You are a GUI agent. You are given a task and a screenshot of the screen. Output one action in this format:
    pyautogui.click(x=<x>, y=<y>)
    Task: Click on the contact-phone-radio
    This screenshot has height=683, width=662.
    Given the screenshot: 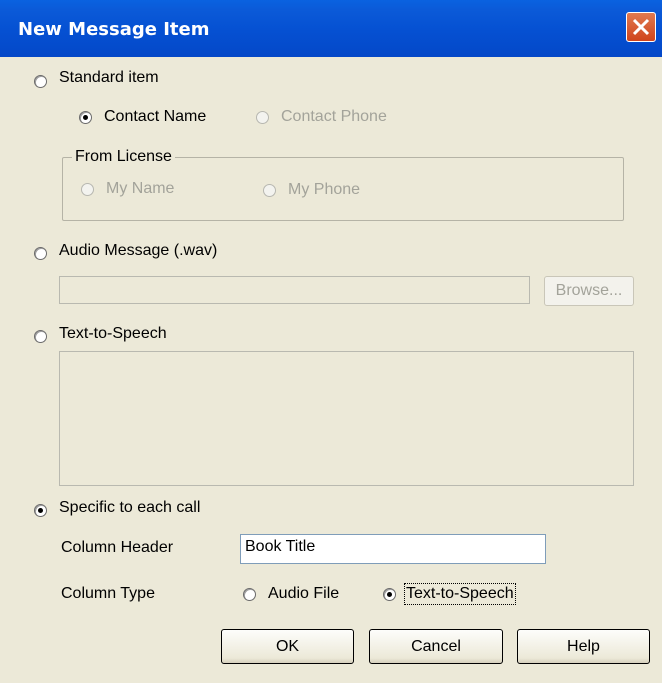 What is the action you would take?
    pyautogui.click(x=262, y=117)
    